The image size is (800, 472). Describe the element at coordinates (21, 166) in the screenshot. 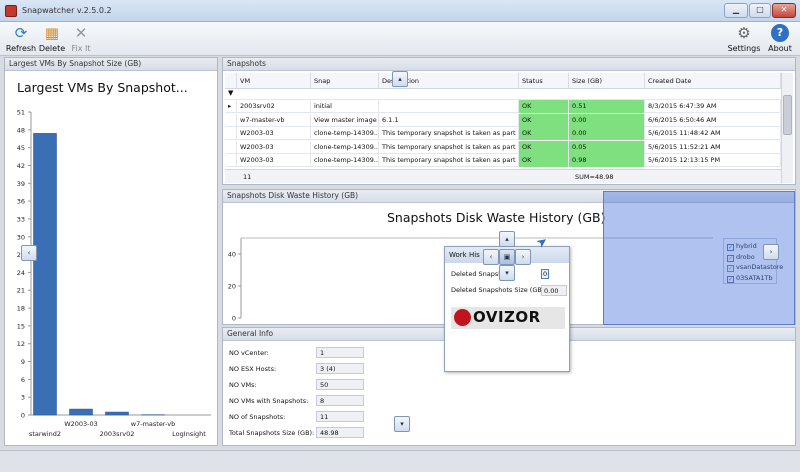

I see `y-tick-label: 42` at that location.